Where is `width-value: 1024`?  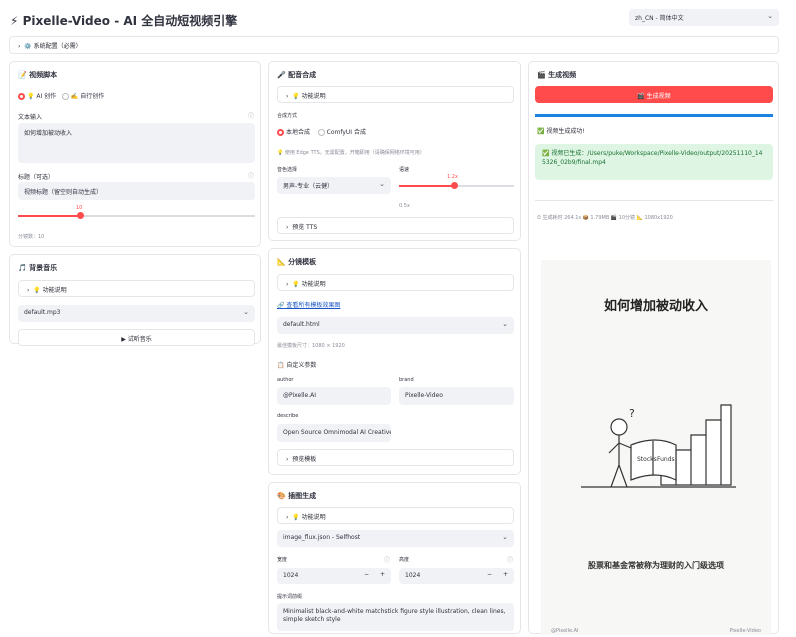
width-value: 1024 is located at coordinates (291, 575).